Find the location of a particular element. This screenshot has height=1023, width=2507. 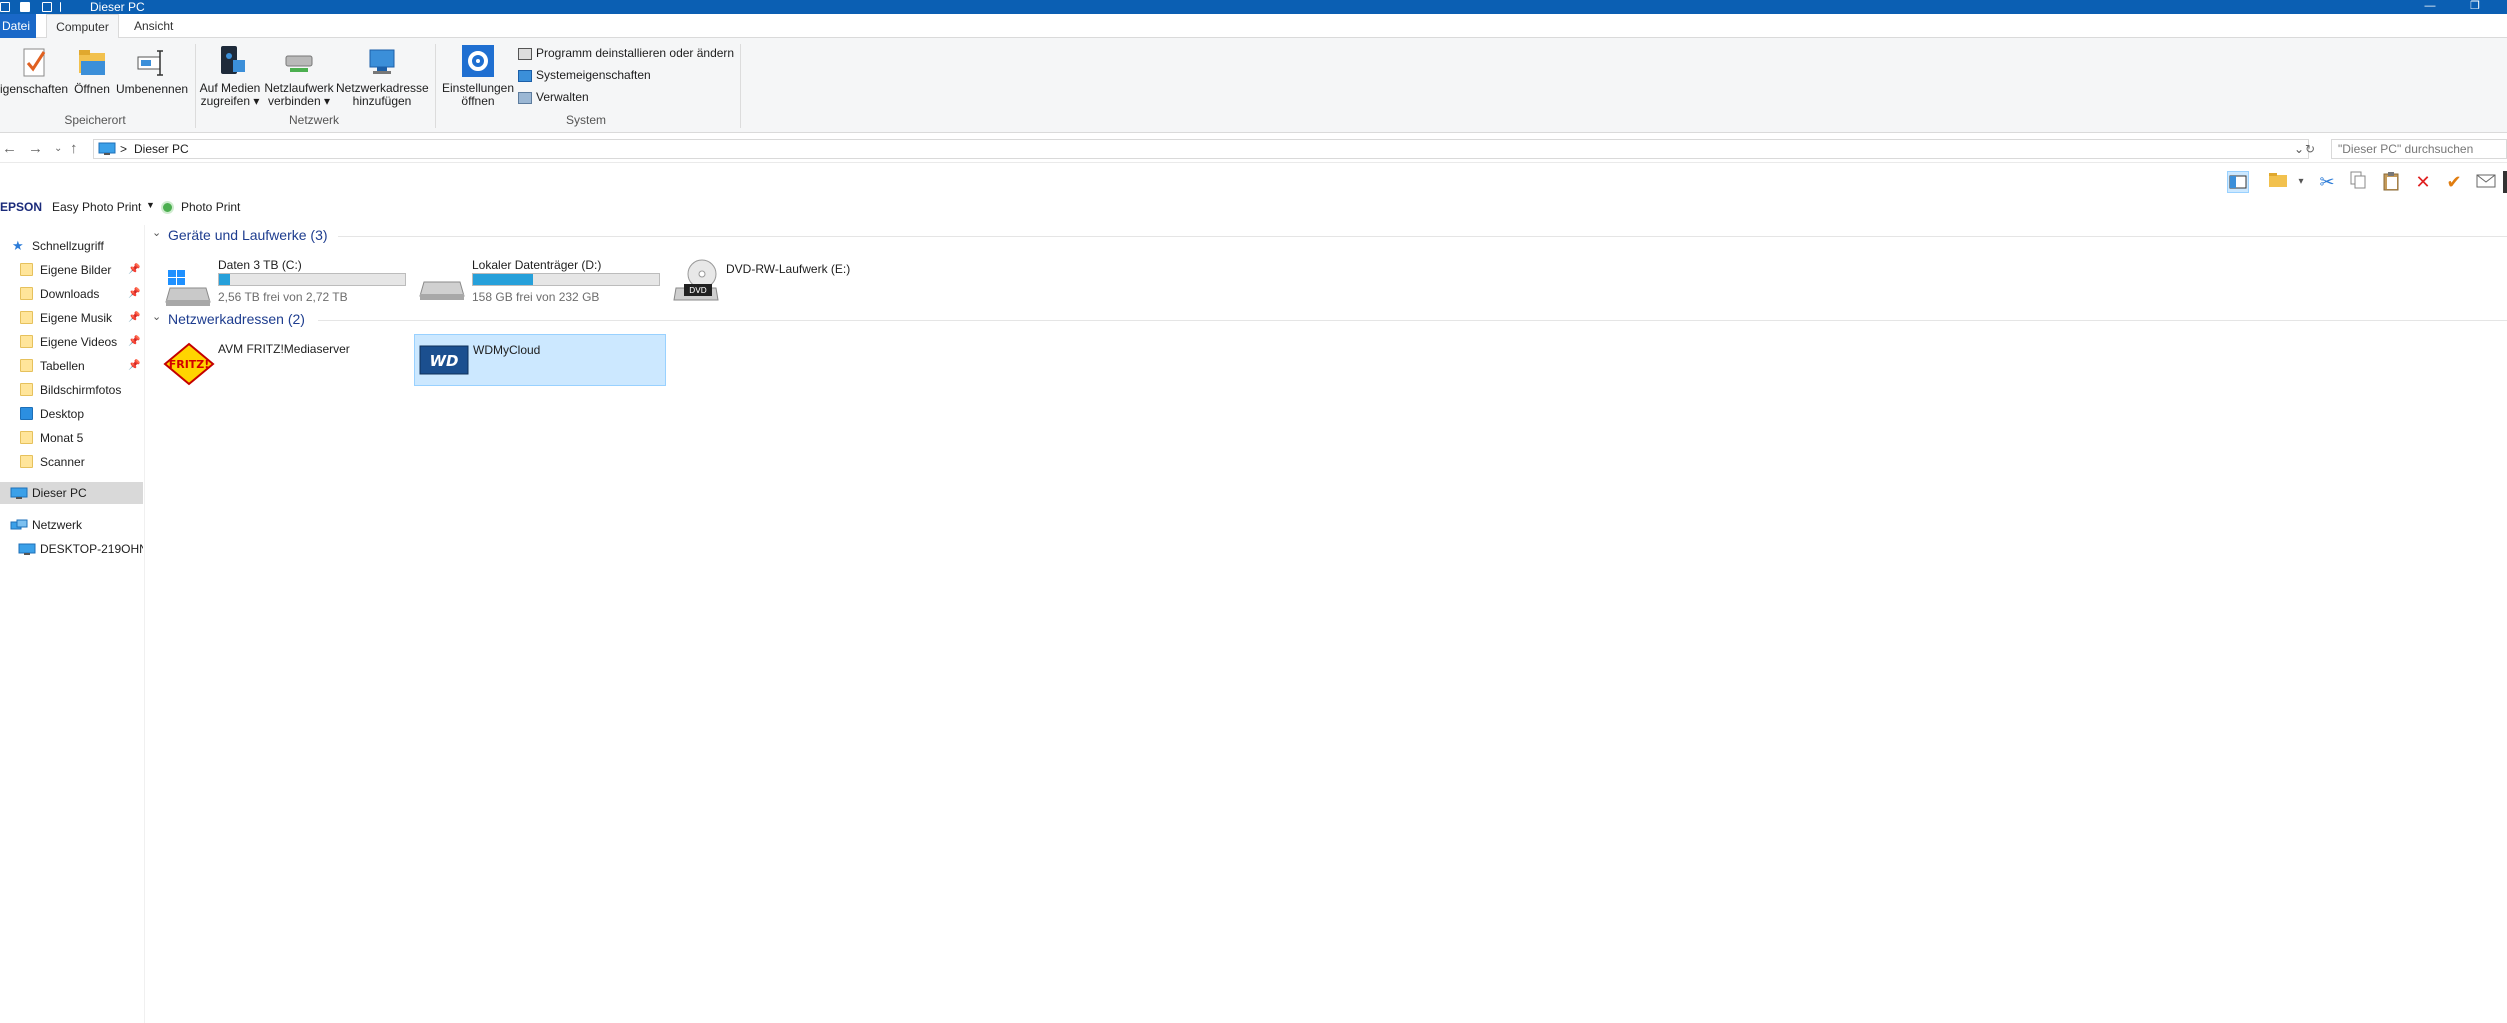

wd-icon: WD is located at coordinates (444, 360).